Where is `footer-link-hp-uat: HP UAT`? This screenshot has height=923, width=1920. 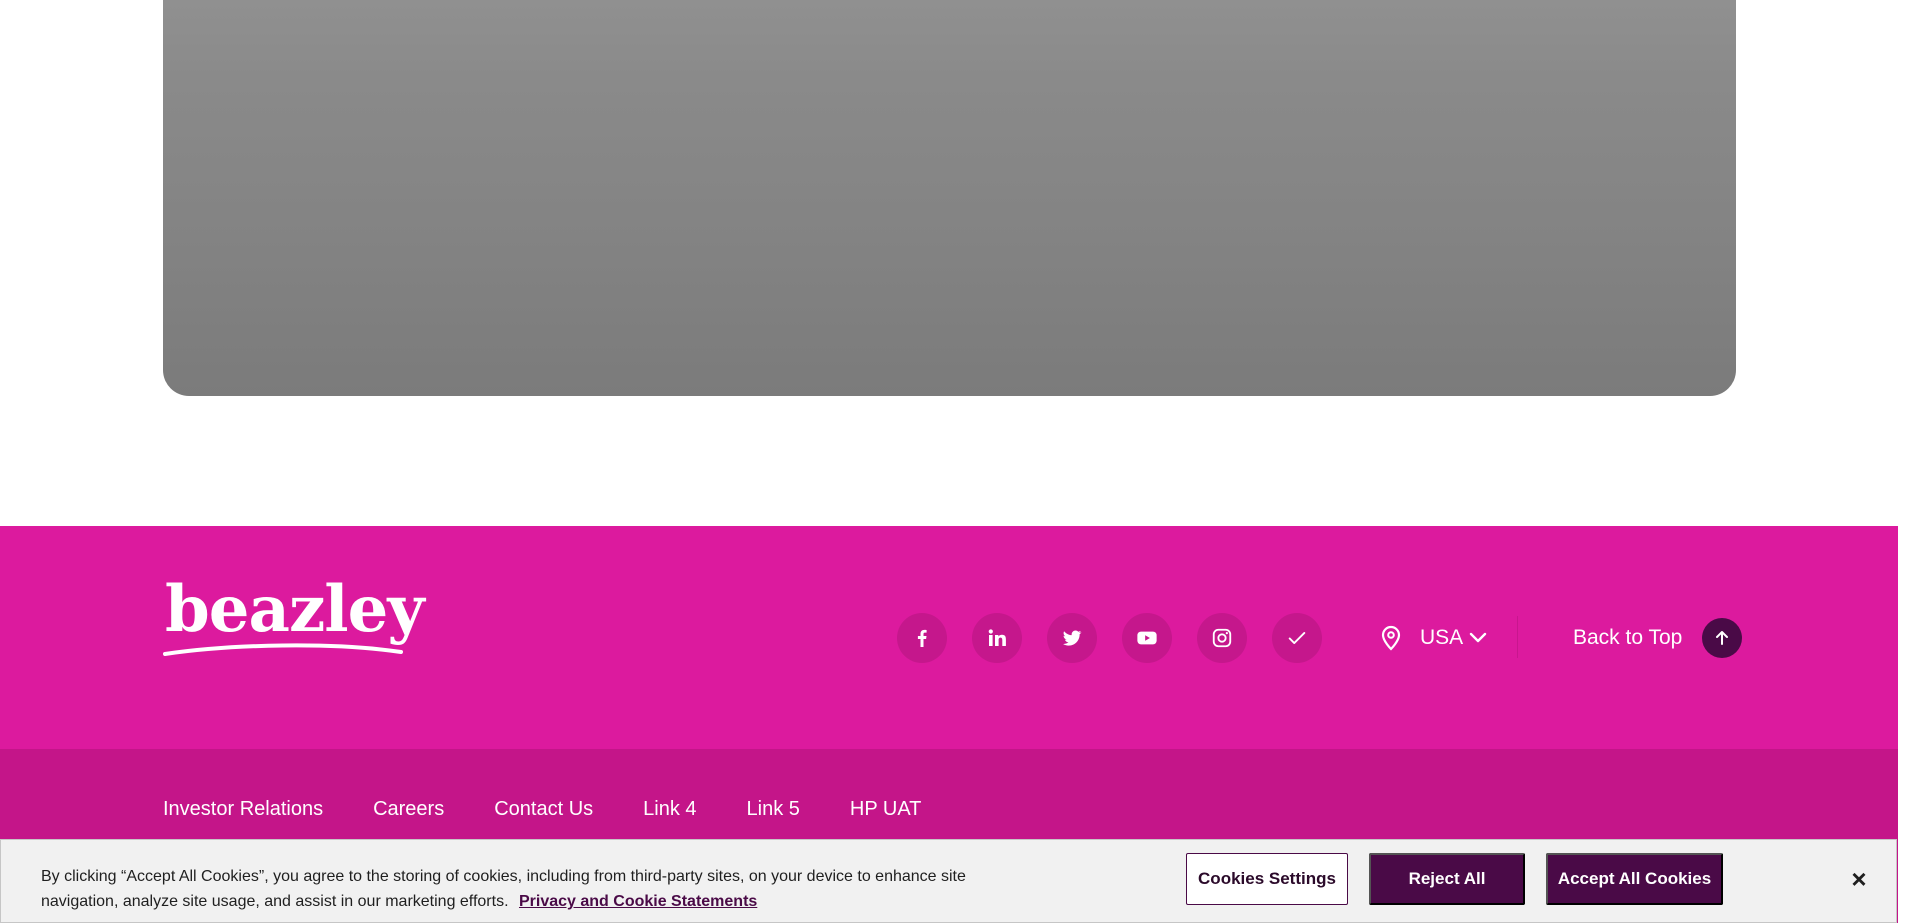
footer-link-hp-uat: HP UAT is located at coordinates (886, 809).